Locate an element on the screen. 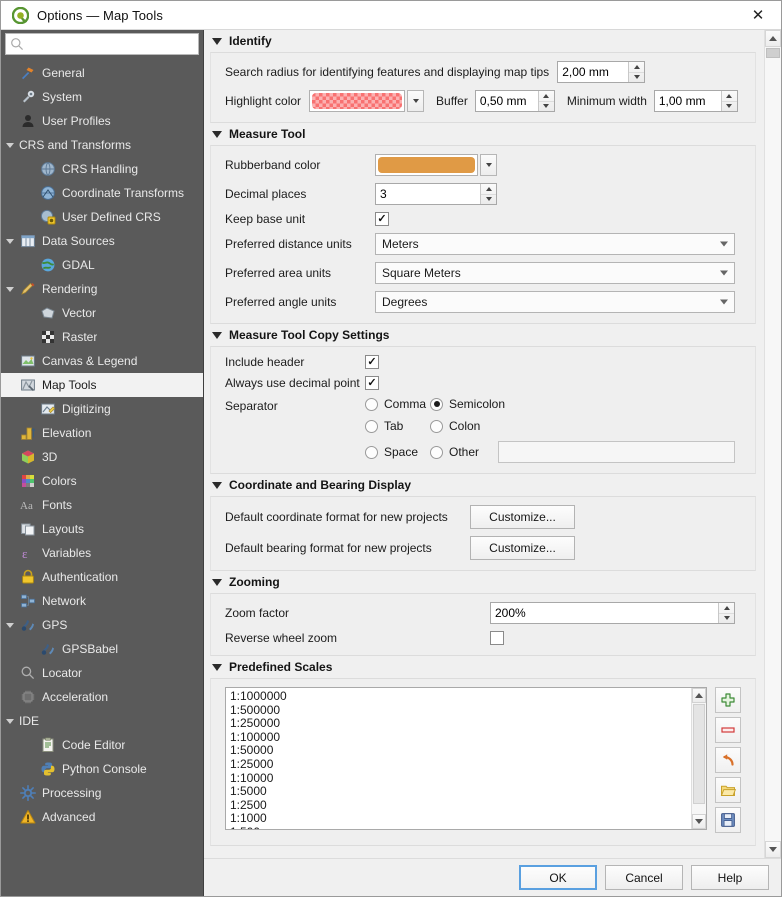 The image size is (782, 897). scale-list-item: 1:500 is located at coordinates (460, 827).